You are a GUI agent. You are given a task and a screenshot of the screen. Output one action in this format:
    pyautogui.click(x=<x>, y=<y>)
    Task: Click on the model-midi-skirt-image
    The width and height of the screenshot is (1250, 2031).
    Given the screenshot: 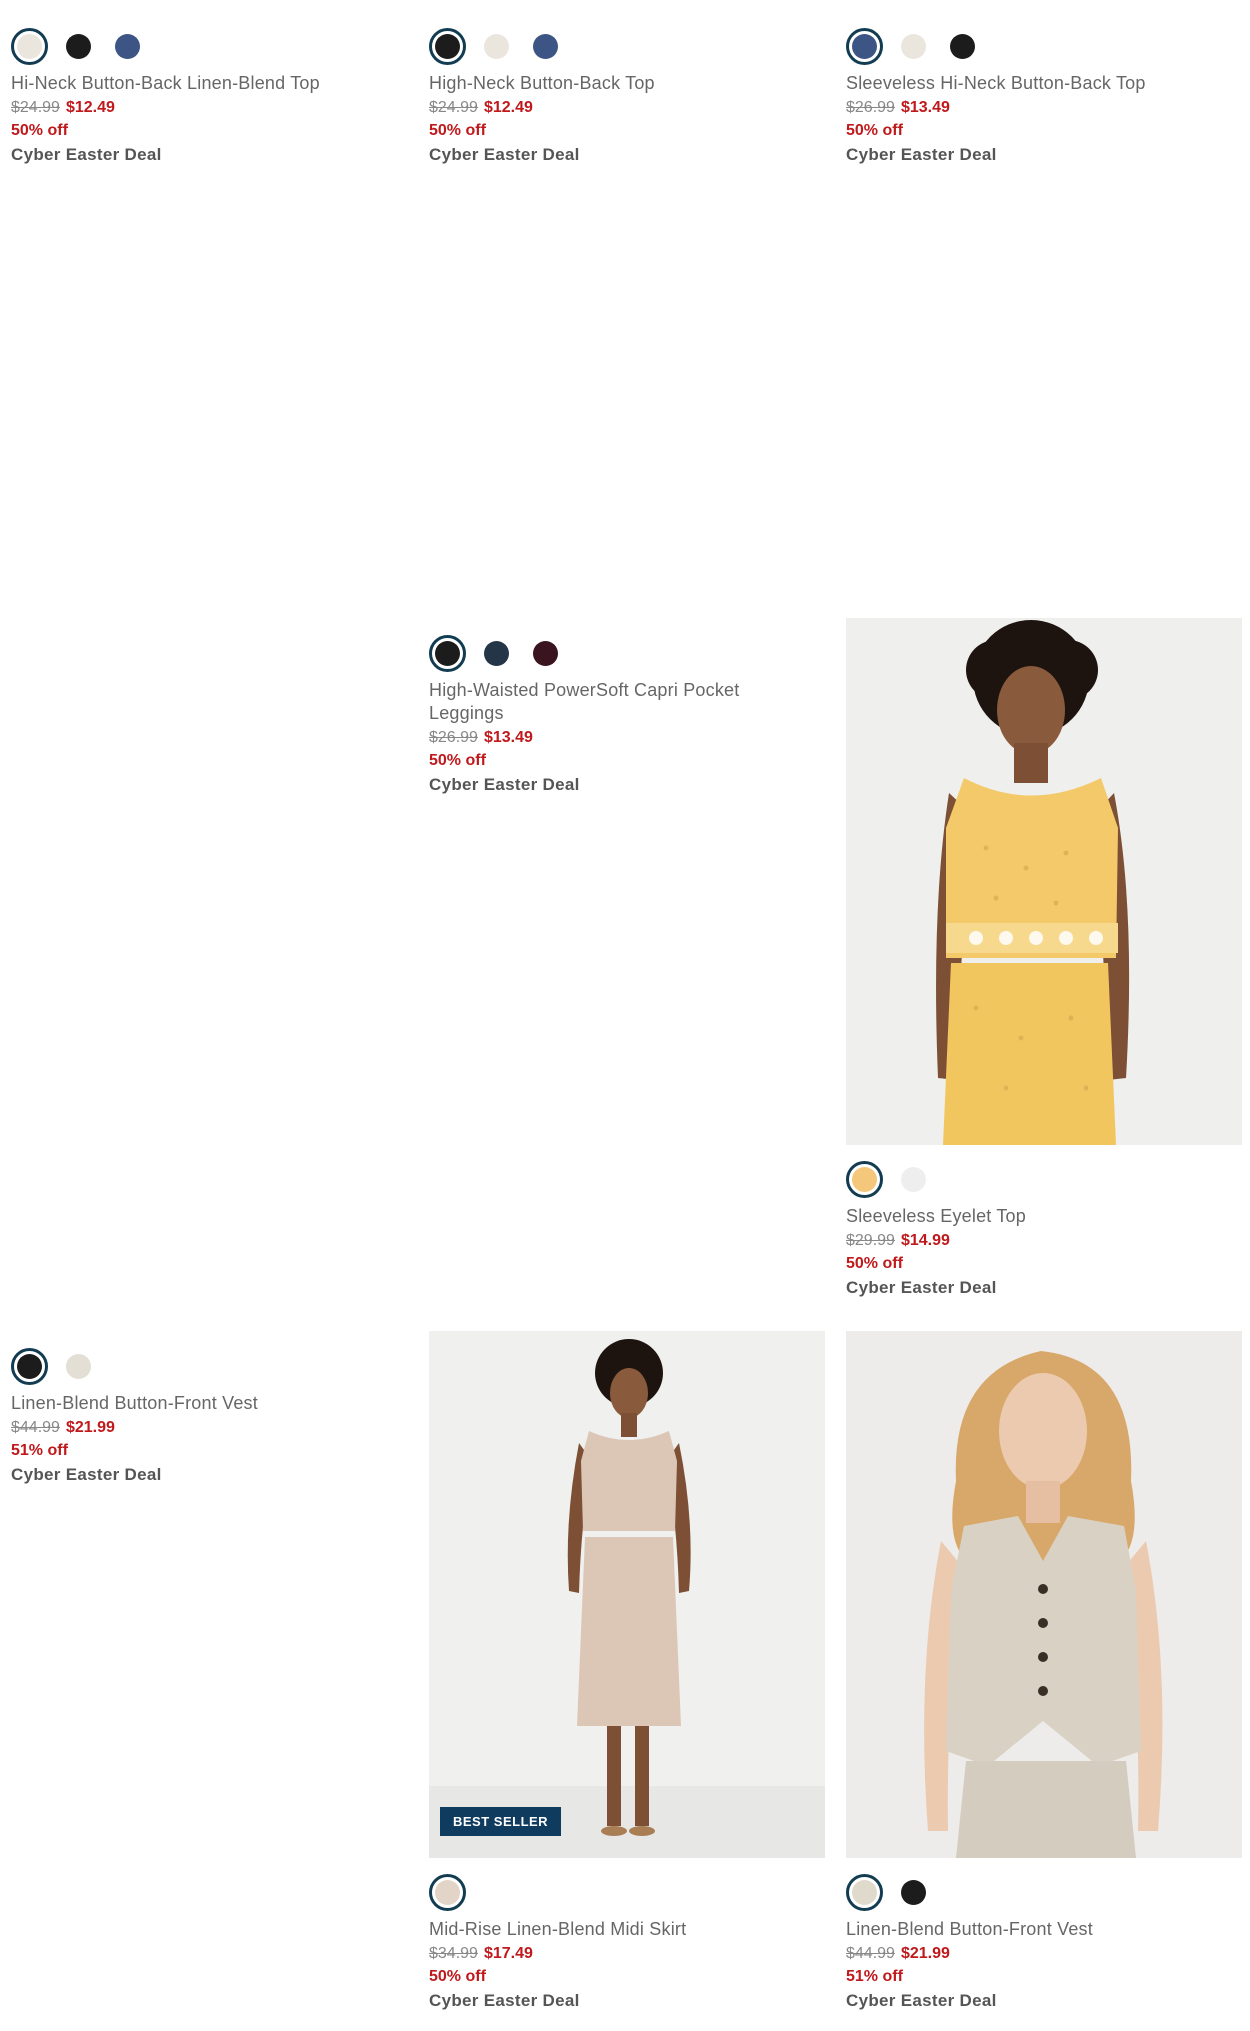 What is the action you would take?
    pyautogui.click(x=627, y=1594)
    